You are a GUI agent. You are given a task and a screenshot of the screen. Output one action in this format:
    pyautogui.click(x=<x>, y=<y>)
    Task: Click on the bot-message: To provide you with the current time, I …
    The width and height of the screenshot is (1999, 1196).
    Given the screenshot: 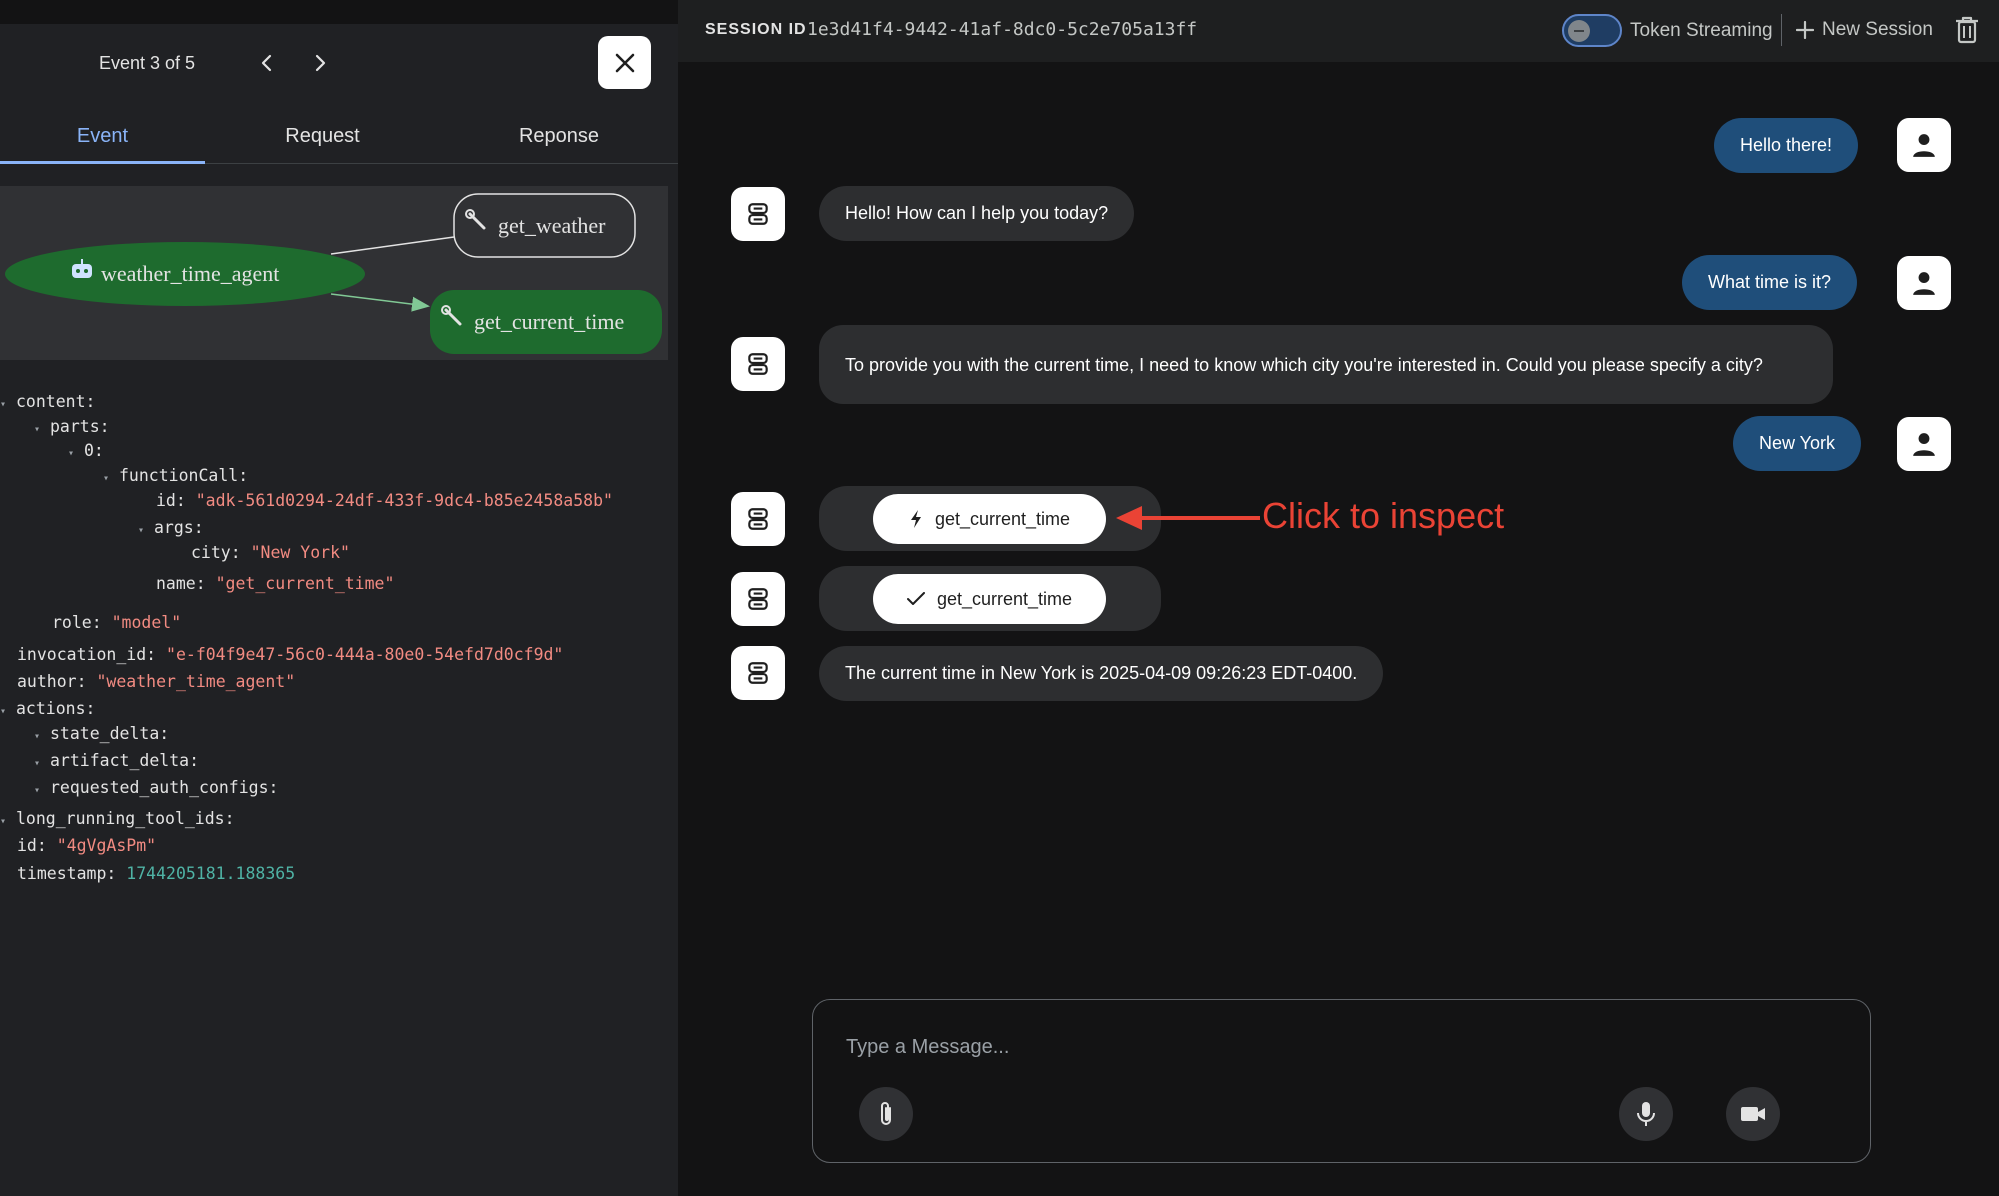 What is the action you would take?
    pyautogui.click(x=1326, y=364)
    